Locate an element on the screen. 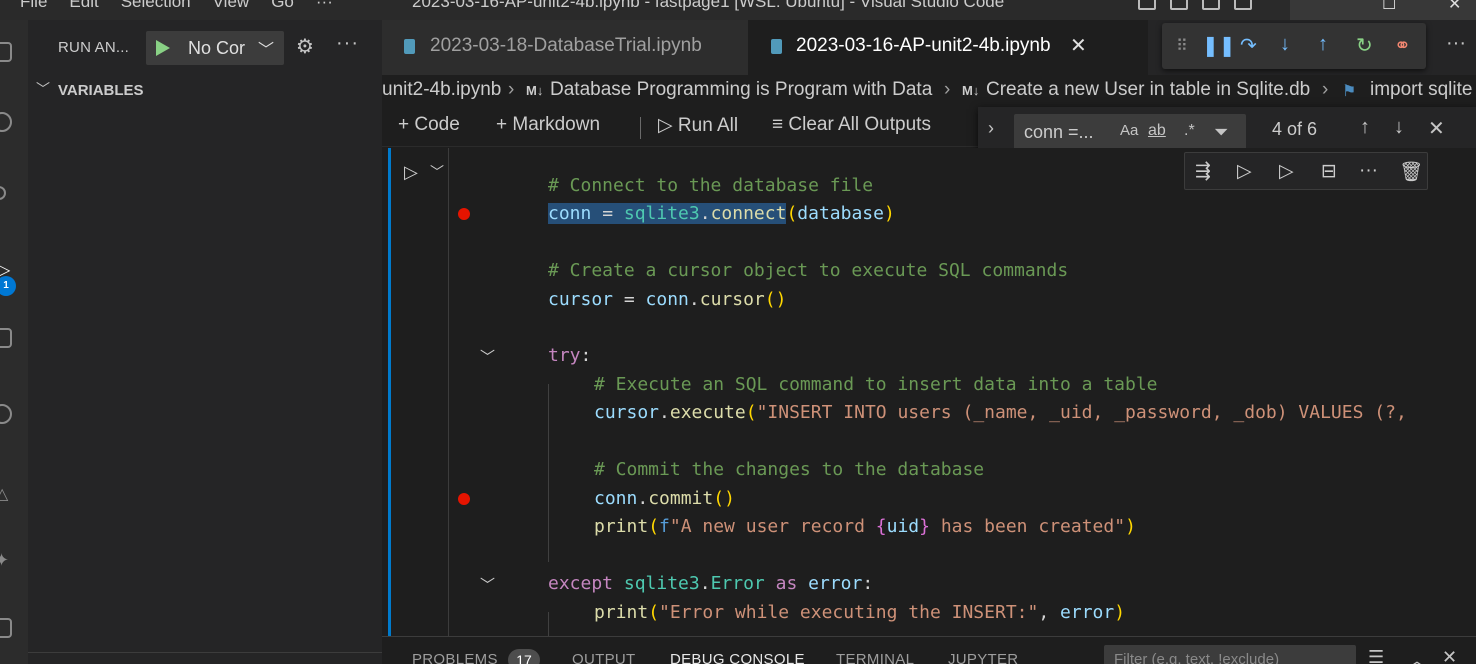 The height and width of the screenshot is (664, 1476). match-count: 4 of 6 is located at coordinates (1295, 129).